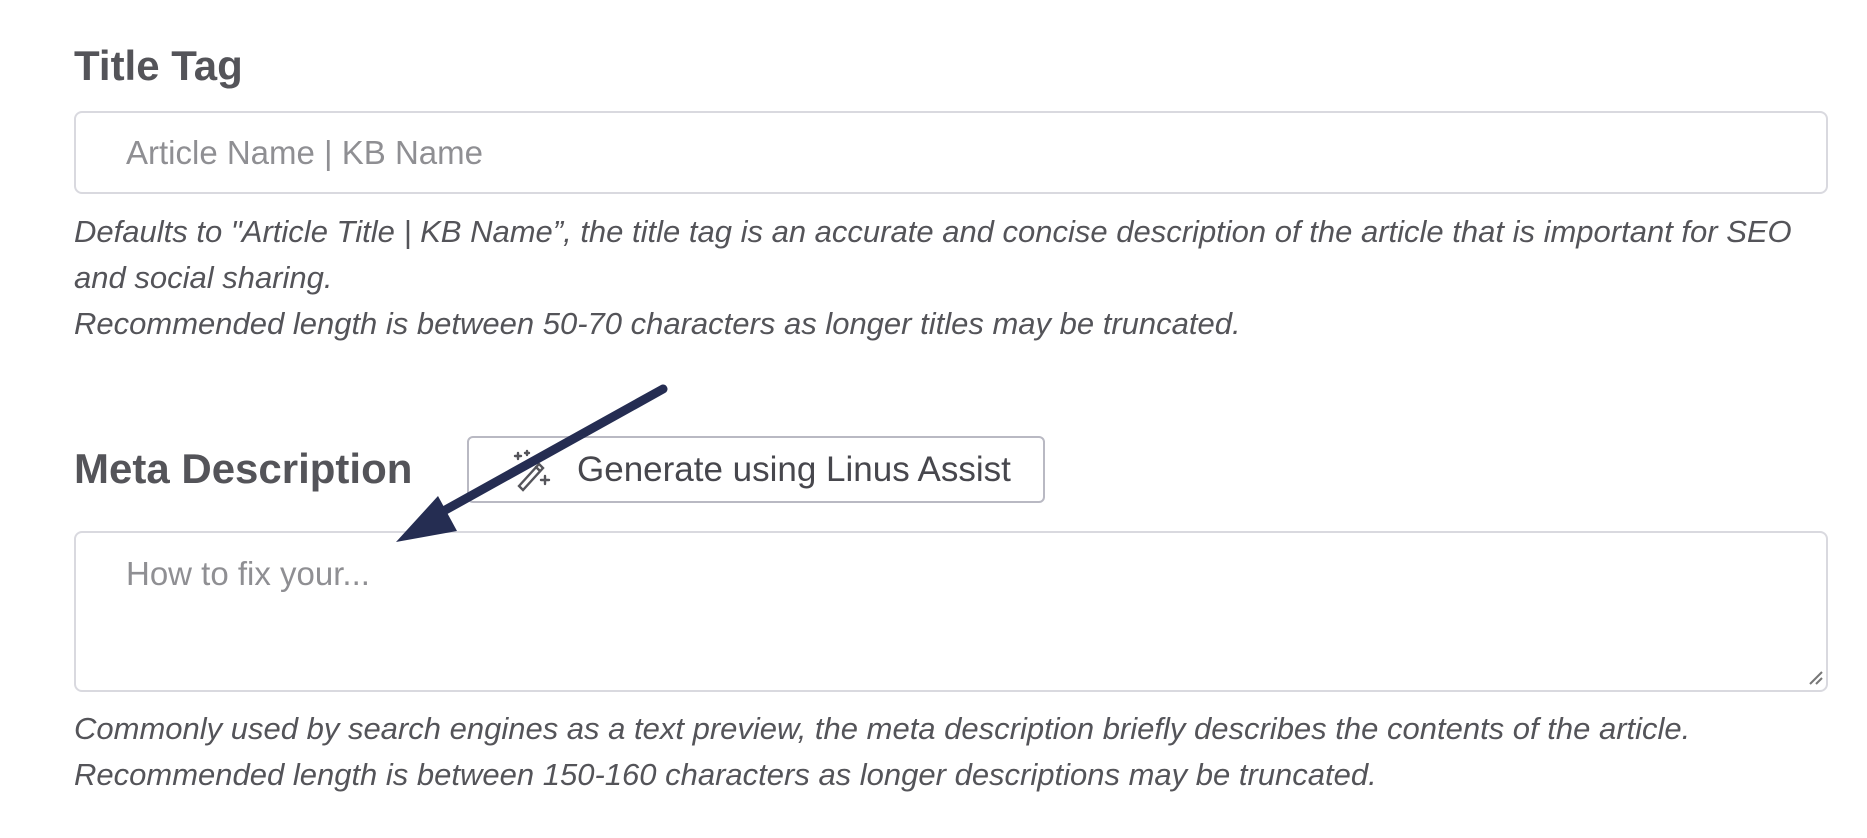 This screenshot has width=1867, height=838. I want to click on title-tag-heading: Title Tag, so click(158, 65).